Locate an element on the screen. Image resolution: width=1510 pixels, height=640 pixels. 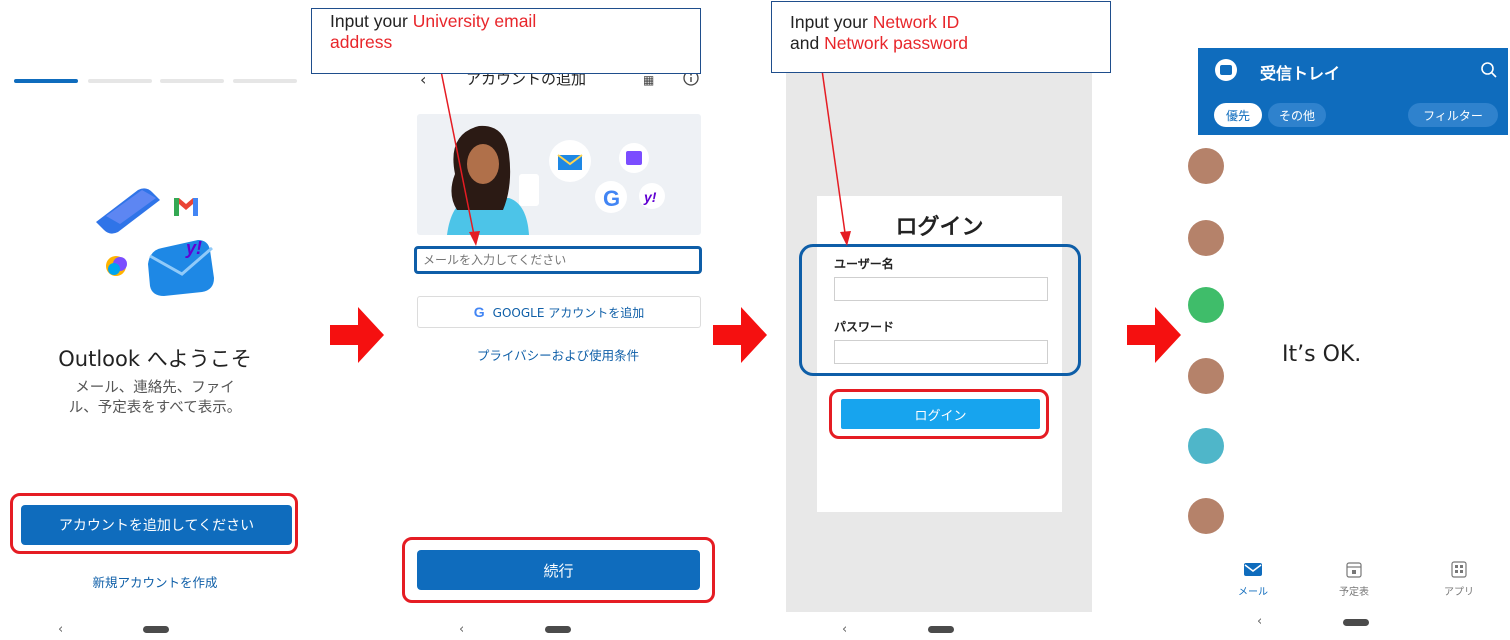
callout-1-highlight-line2: address is located at coordinates (361, 42).